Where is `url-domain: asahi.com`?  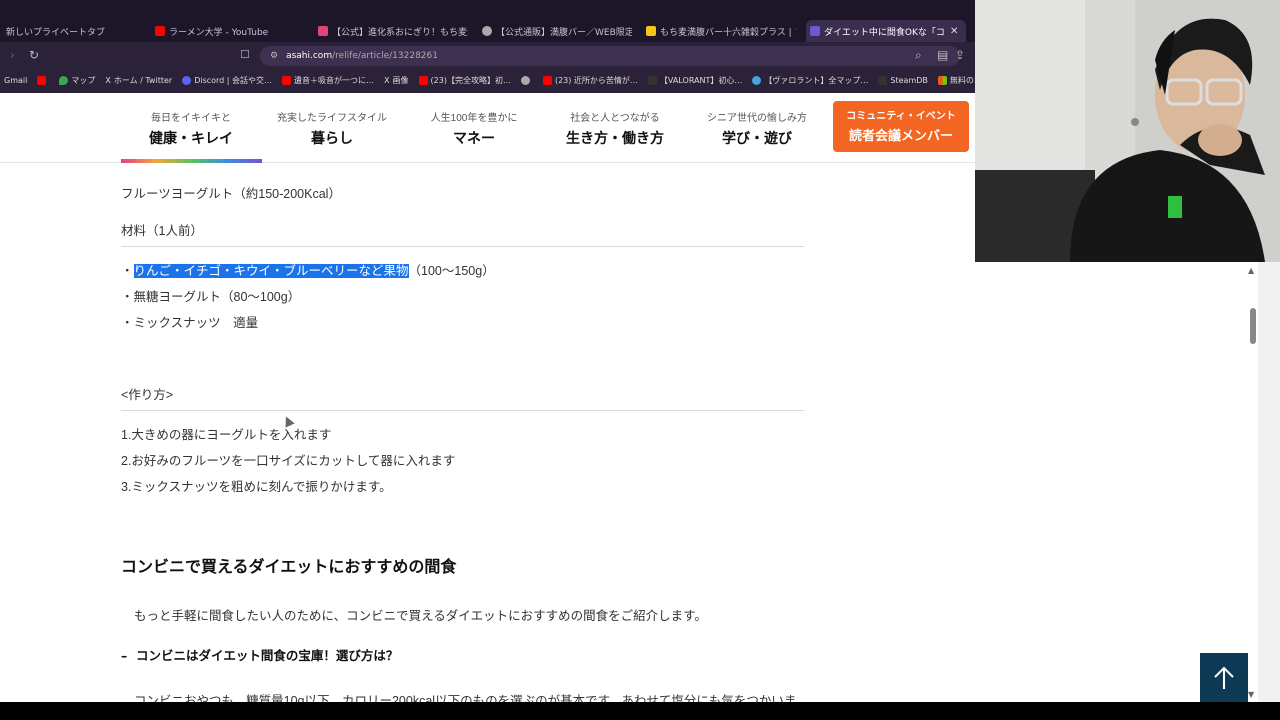
url-domain: asahi.com is located at coordinates (309, 56).